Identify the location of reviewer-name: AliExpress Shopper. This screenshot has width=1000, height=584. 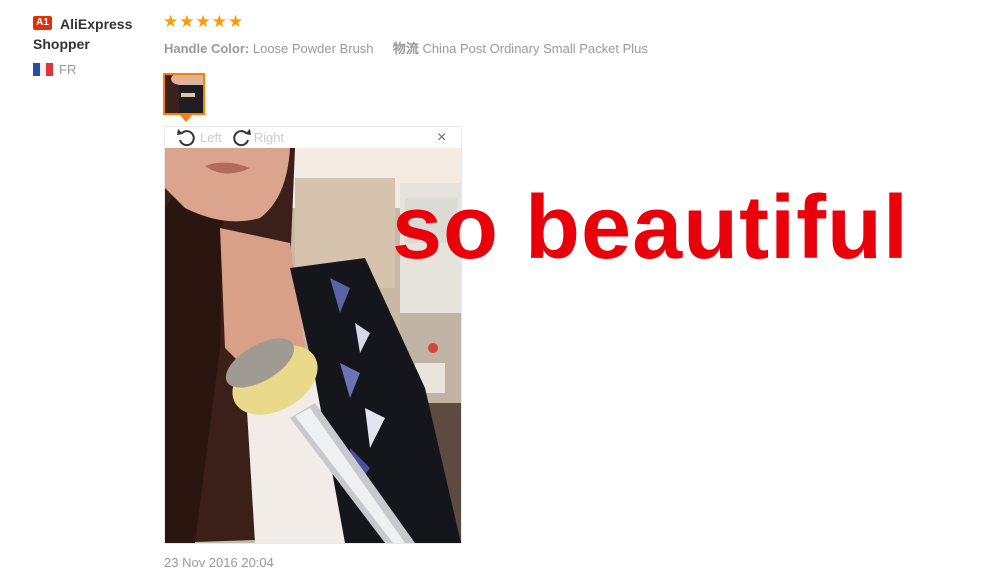
(83, 34).